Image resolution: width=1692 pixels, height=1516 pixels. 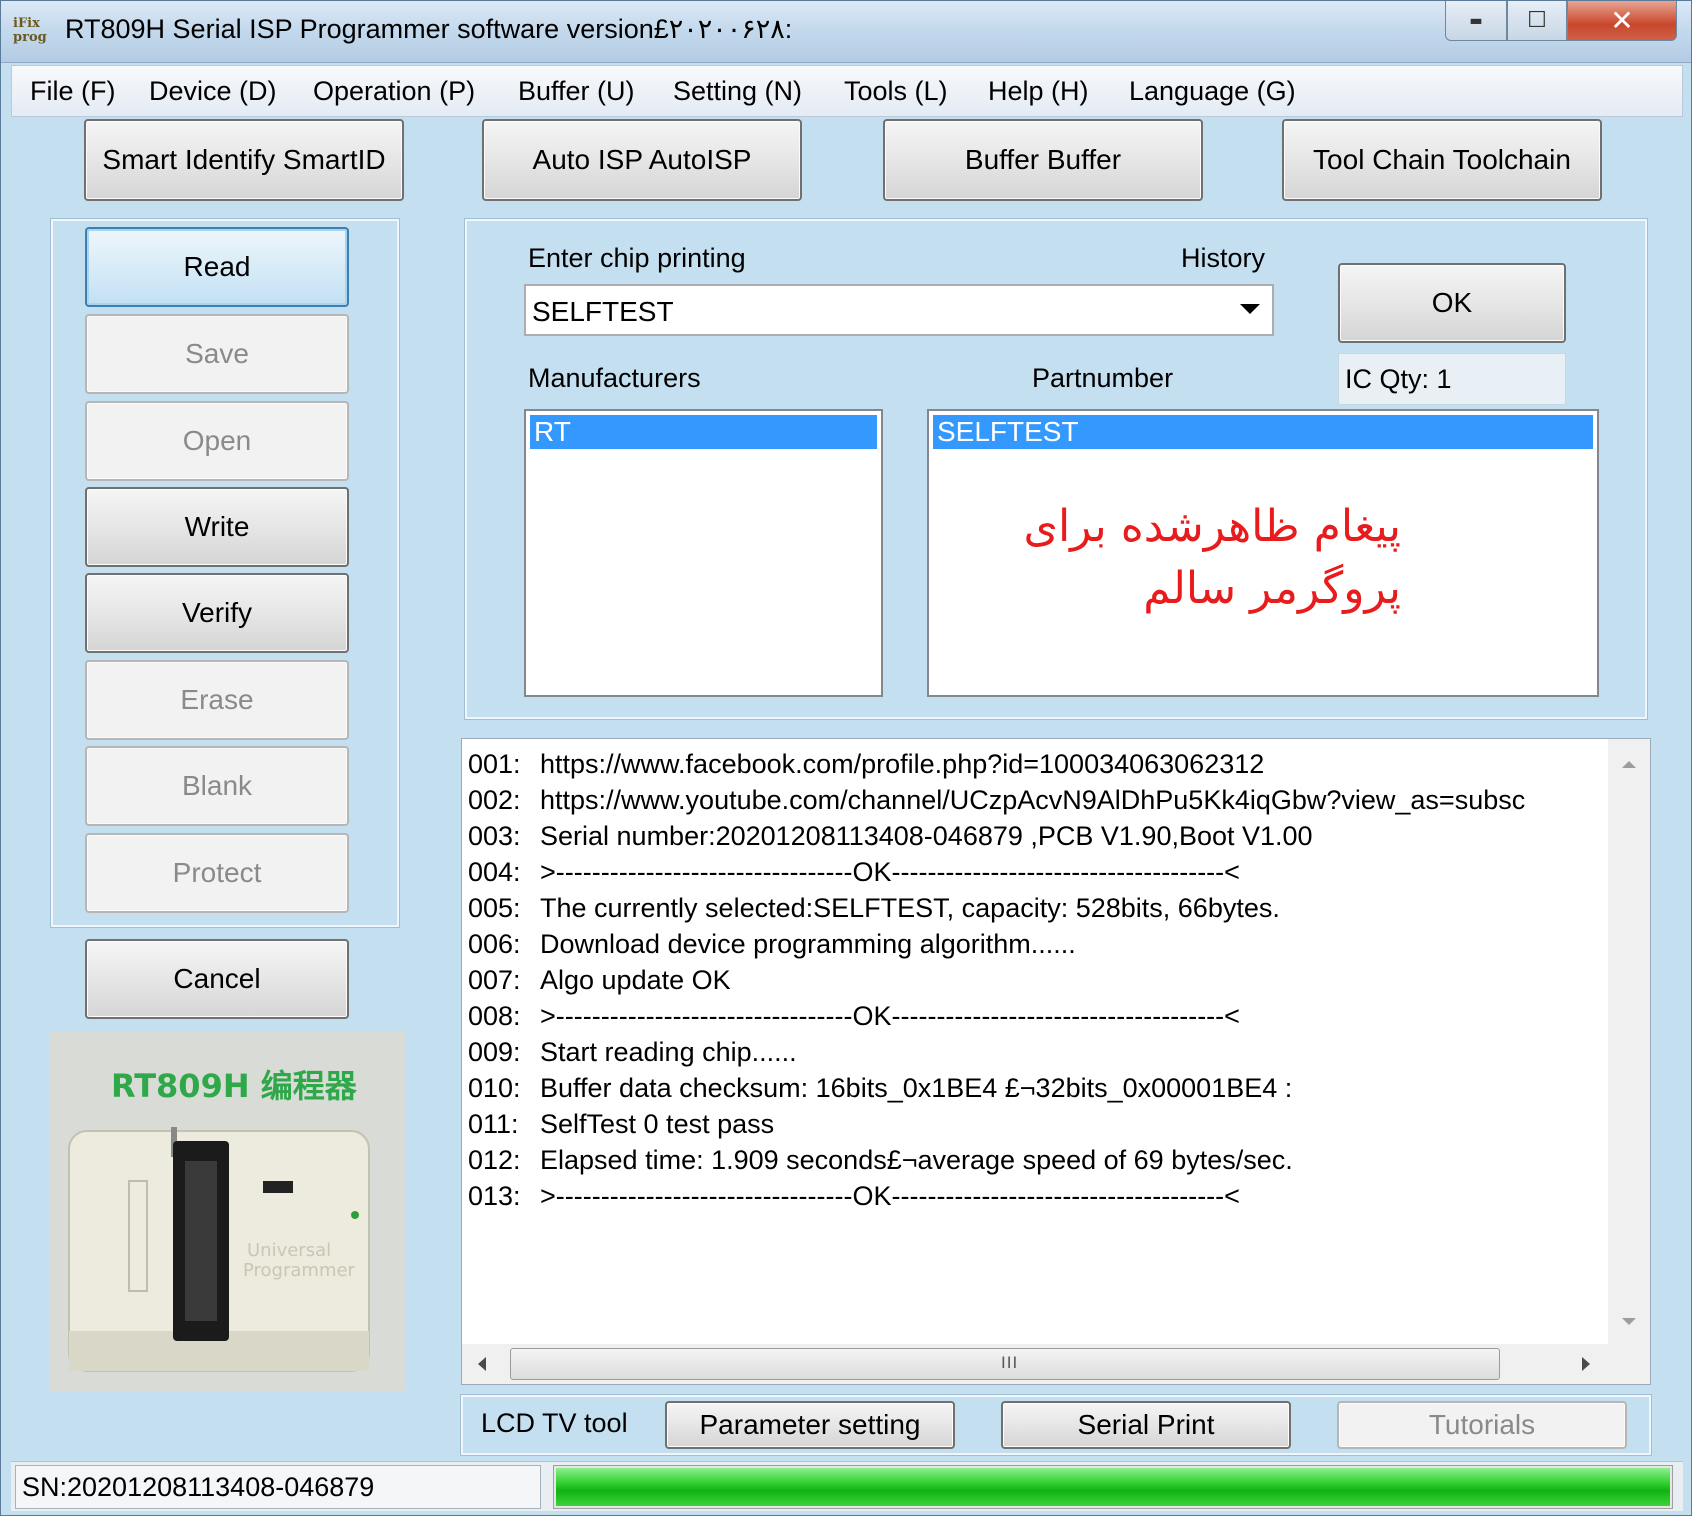 What do you see at coordinates (198, 1487) in the screenshot?
I see `serial-number-text: SN:20201208113408-046879` at bounding box center [198, 1487].